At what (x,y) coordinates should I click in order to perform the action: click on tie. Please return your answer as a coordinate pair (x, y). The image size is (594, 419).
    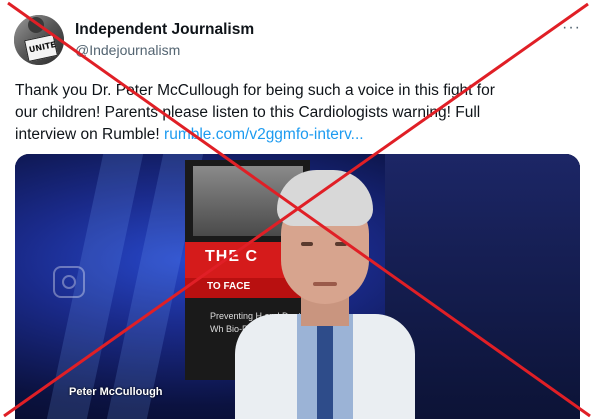
    Looking at the image, I should click on (325, 371).